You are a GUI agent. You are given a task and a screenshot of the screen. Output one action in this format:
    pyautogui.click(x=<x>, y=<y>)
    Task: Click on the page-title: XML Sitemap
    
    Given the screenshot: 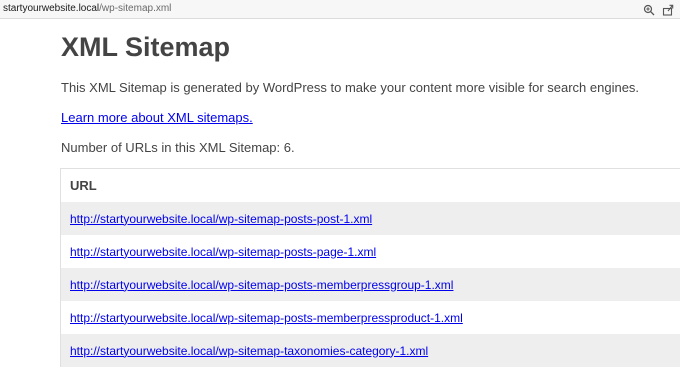 What is the action you would take?
    pyautogui.click(x=145, y=47)
    